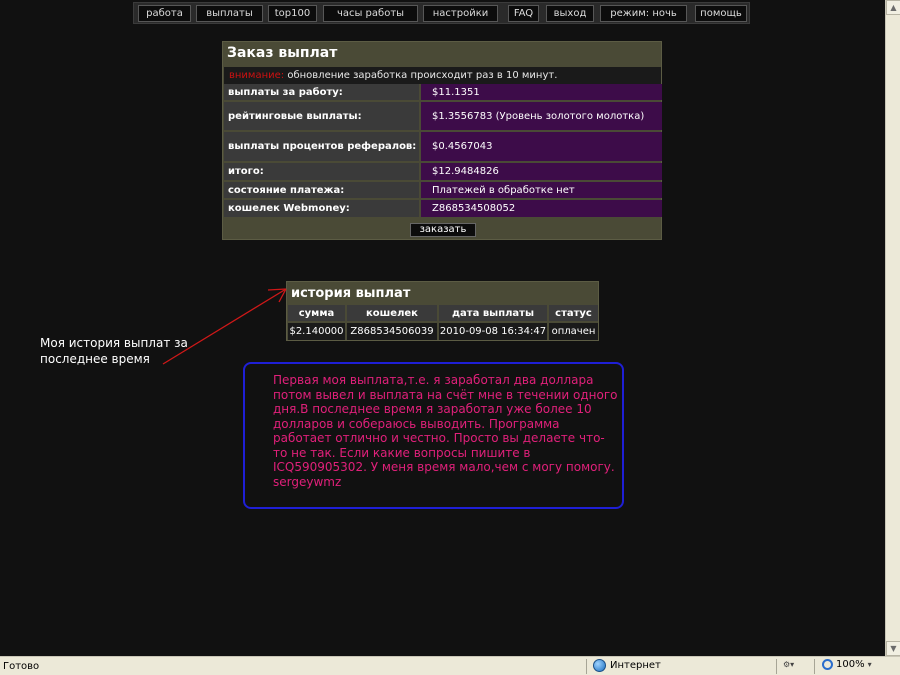  What do you see at coordinates (21, 666) in the screenshot?
I see `status-text: Готово` at bounding box center [21, 666].